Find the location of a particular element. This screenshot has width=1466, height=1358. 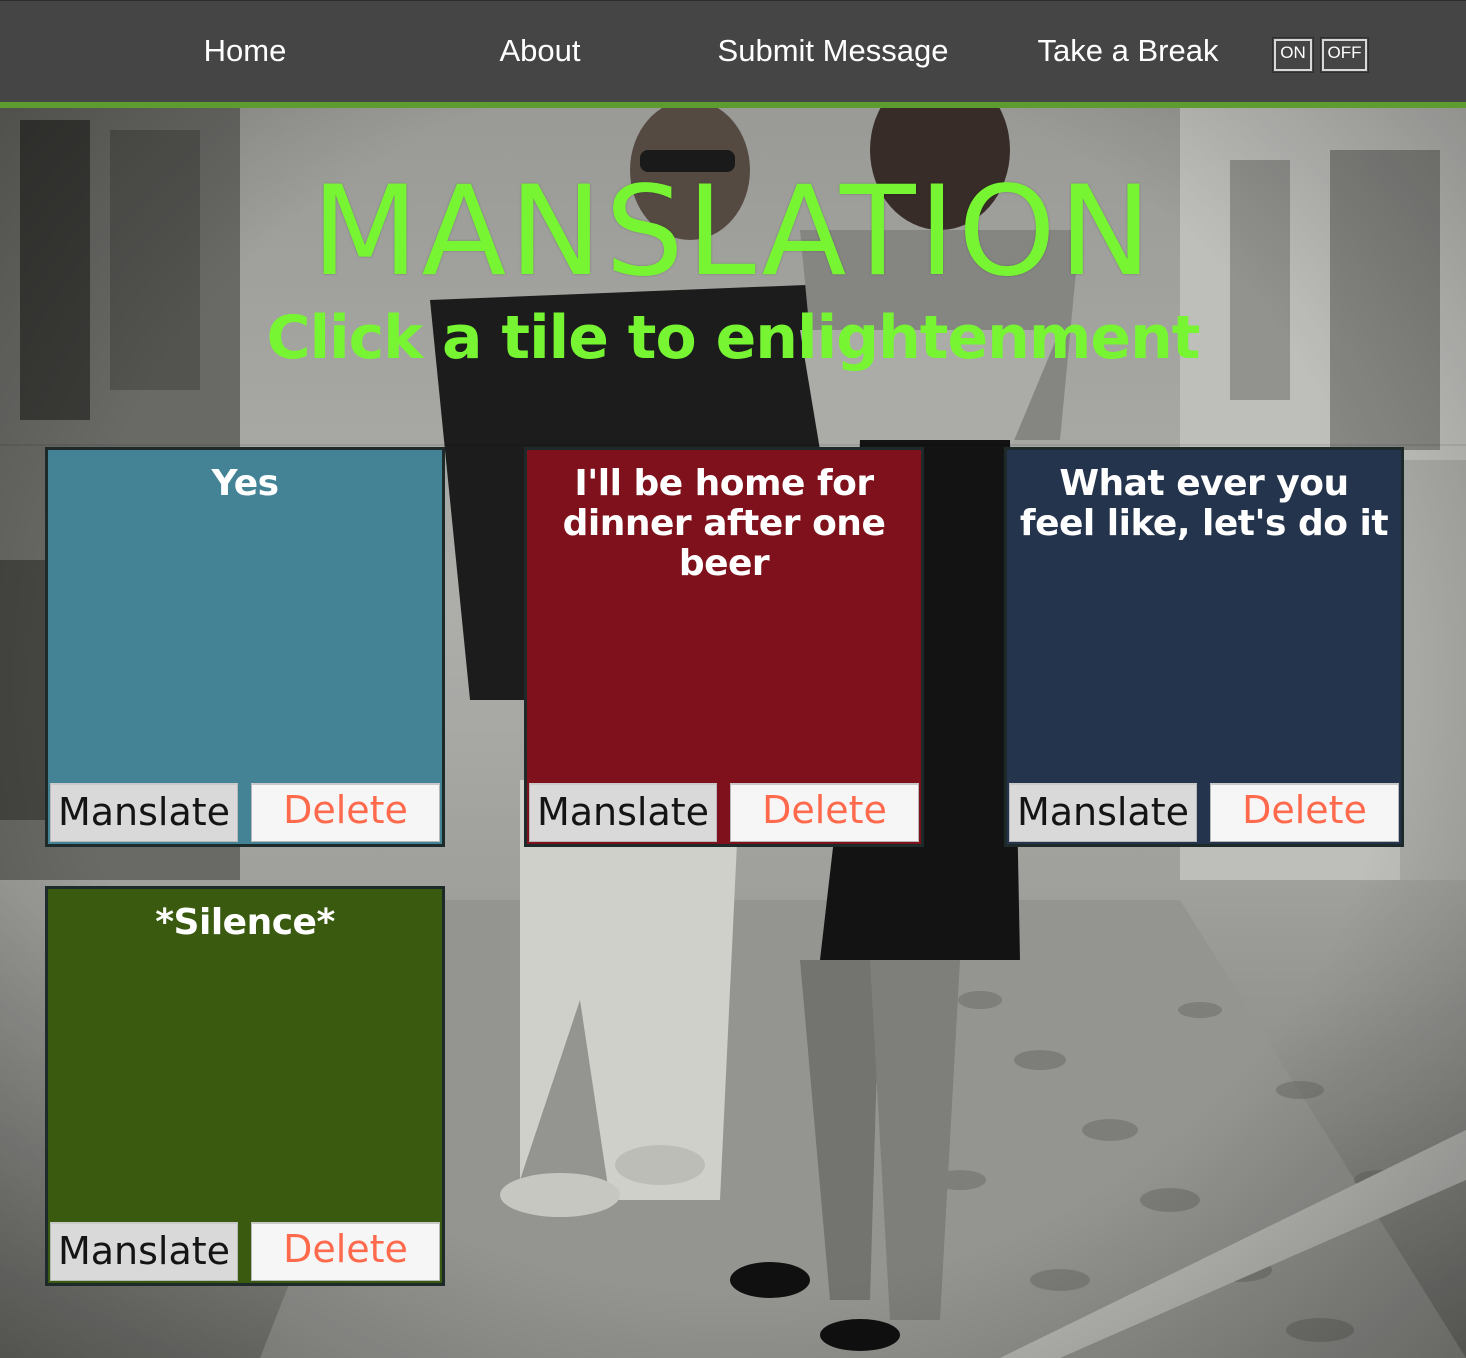

tile-message-text: I'll be home for dinner after one beer is located at coordinates (724, 523).